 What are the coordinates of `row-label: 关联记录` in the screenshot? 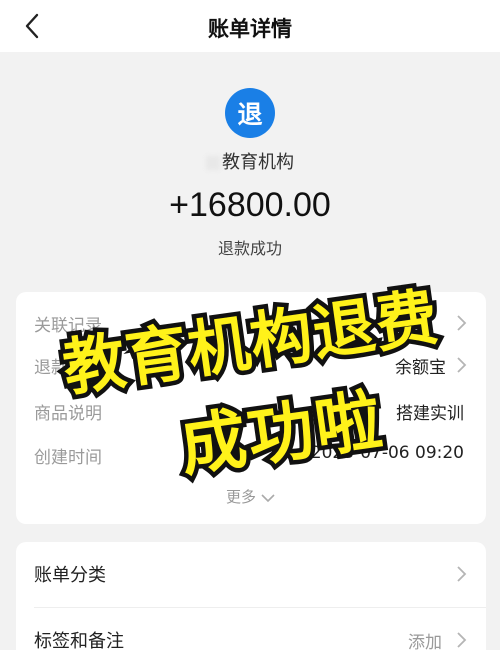 It's located at (68, 326).